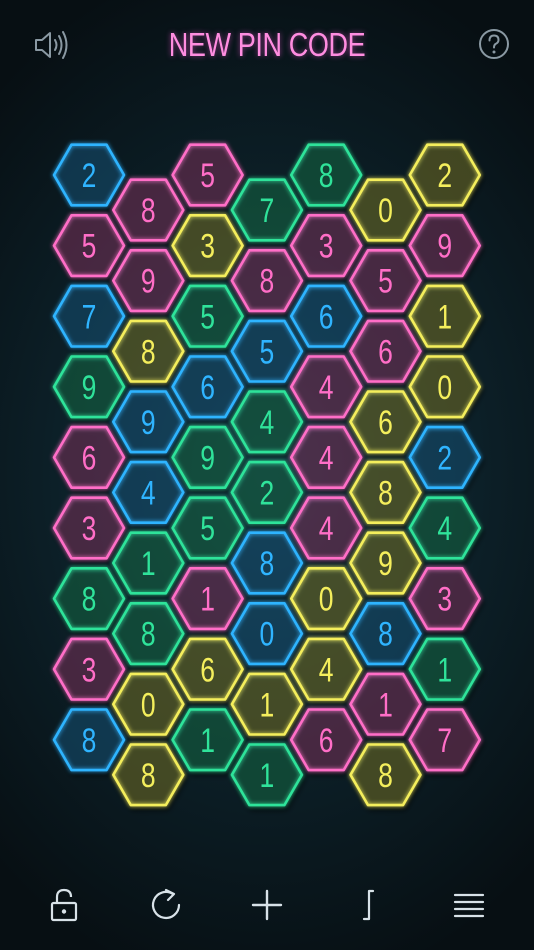  I want to click on menu-button, so click(469, 905).